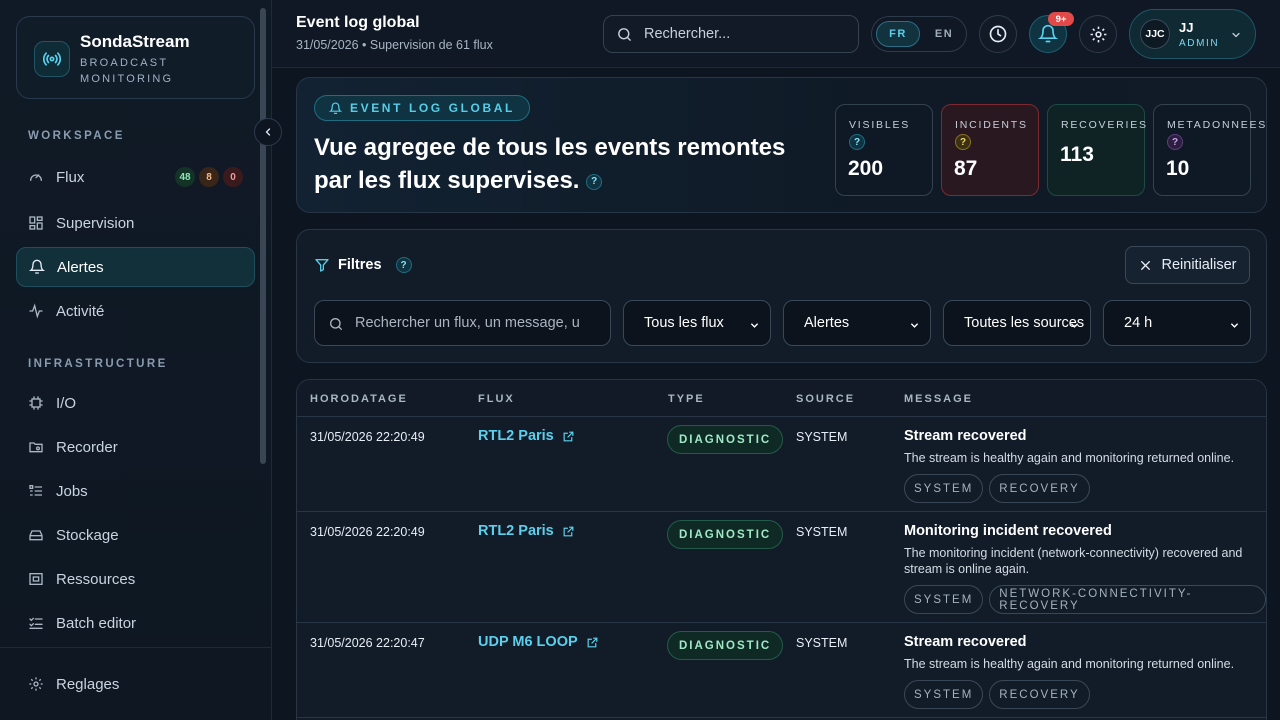  Describe the element at coordinates (938, 399) in the screenshot. I see `column-header-message: MESSAGE` at that location.